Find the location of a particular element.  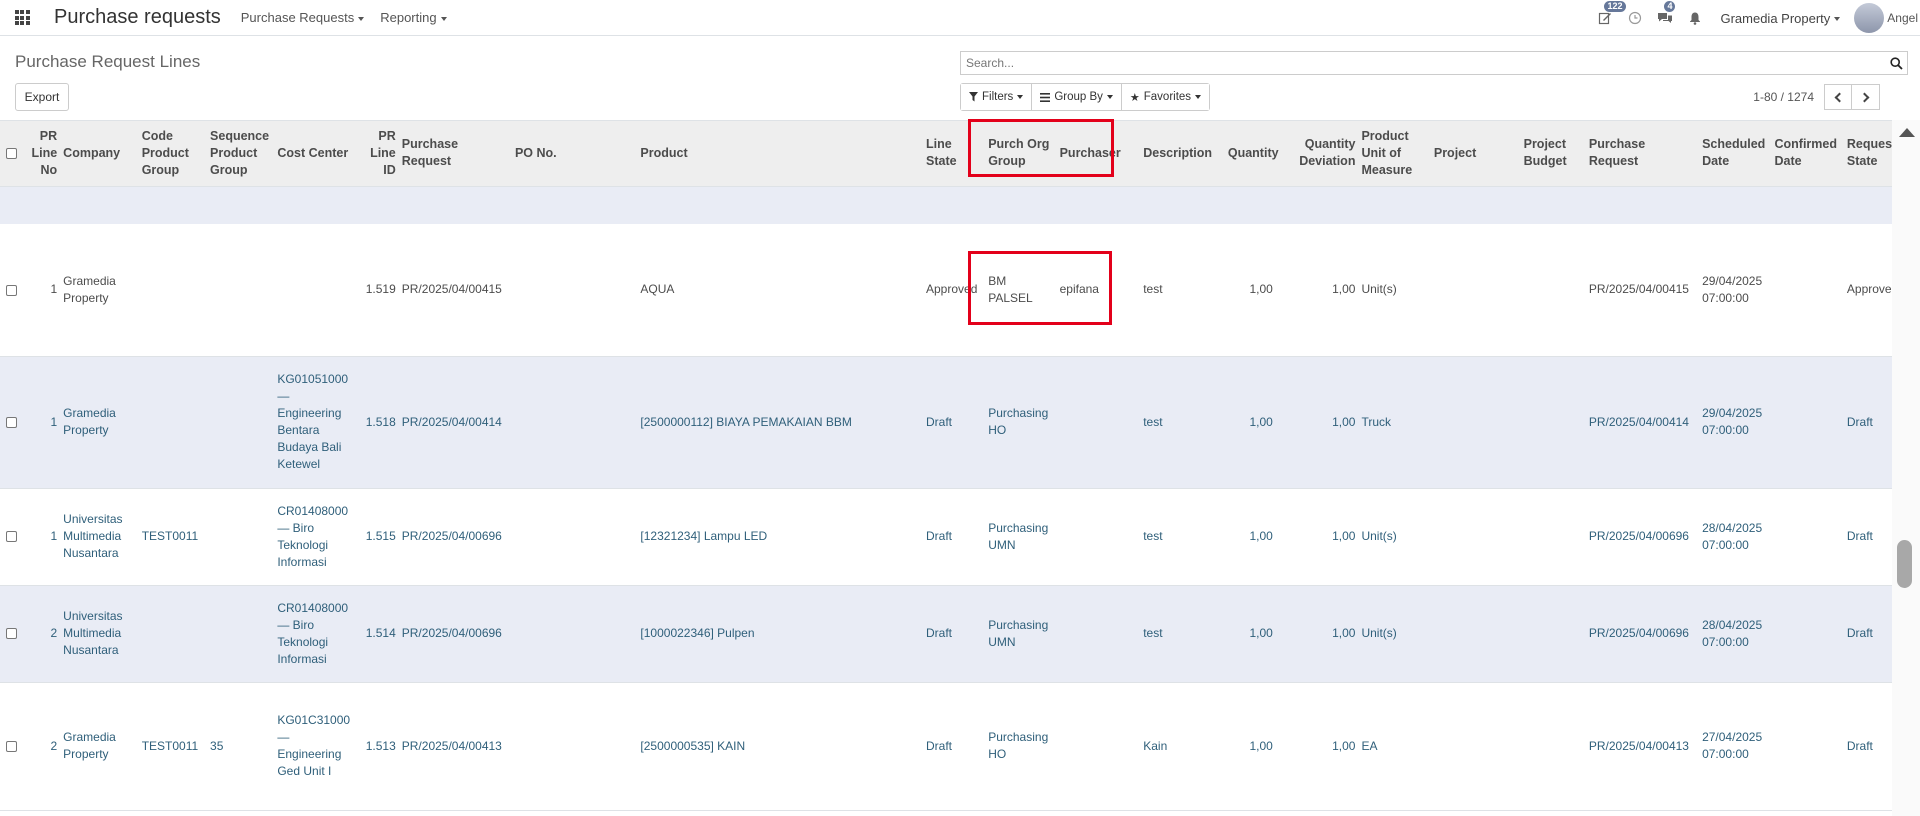

column-header: PR Line No is located at coordinates (41, 154).